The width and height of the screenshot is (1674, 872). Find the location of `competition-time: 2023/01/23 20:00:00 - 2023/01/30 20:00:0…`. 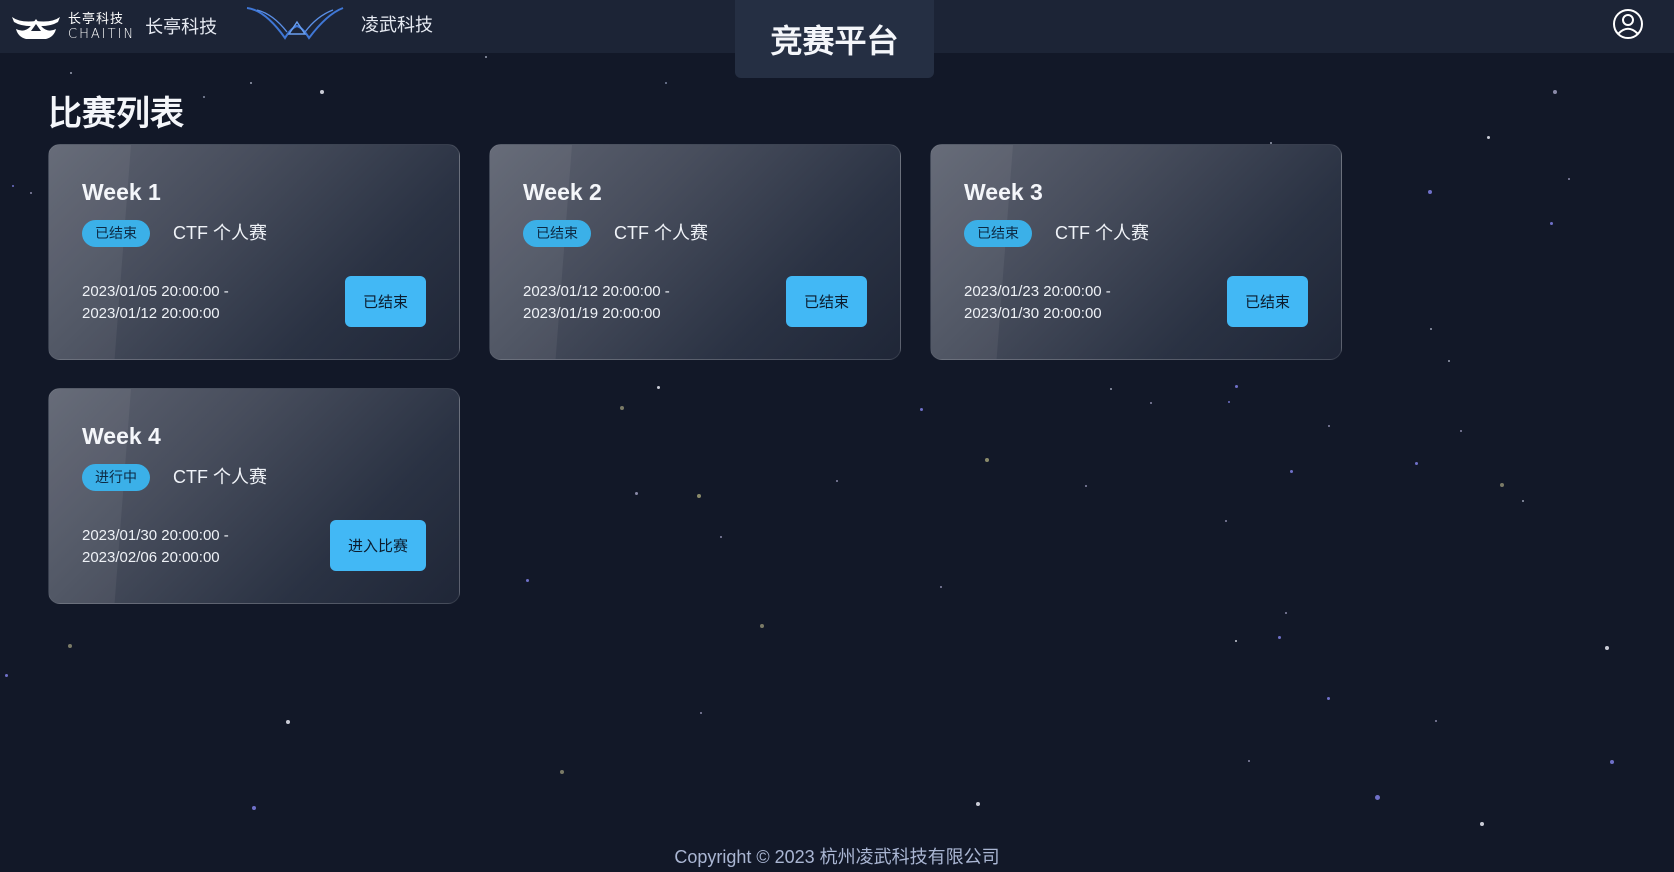

competition-time: 2023/01/23 20:00:00 - 2023/01/30 20:00:0… is located at coordinates (1037, 303).